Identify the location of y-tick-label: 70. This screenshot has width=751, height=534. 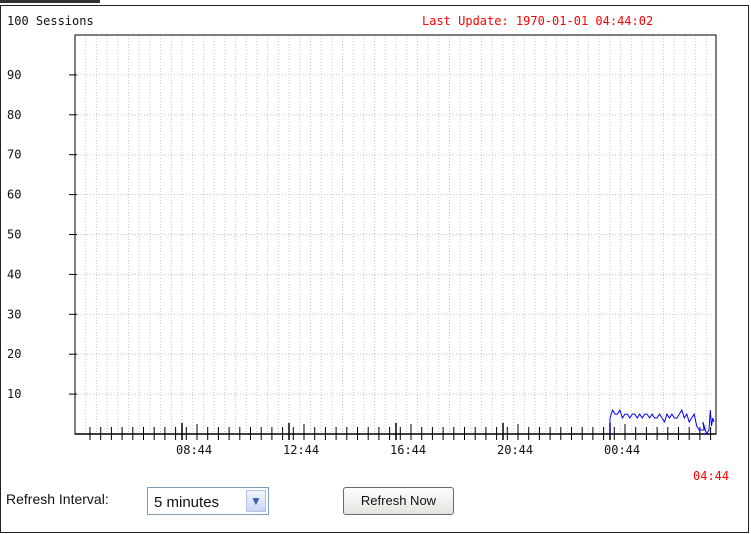
(14, 155).